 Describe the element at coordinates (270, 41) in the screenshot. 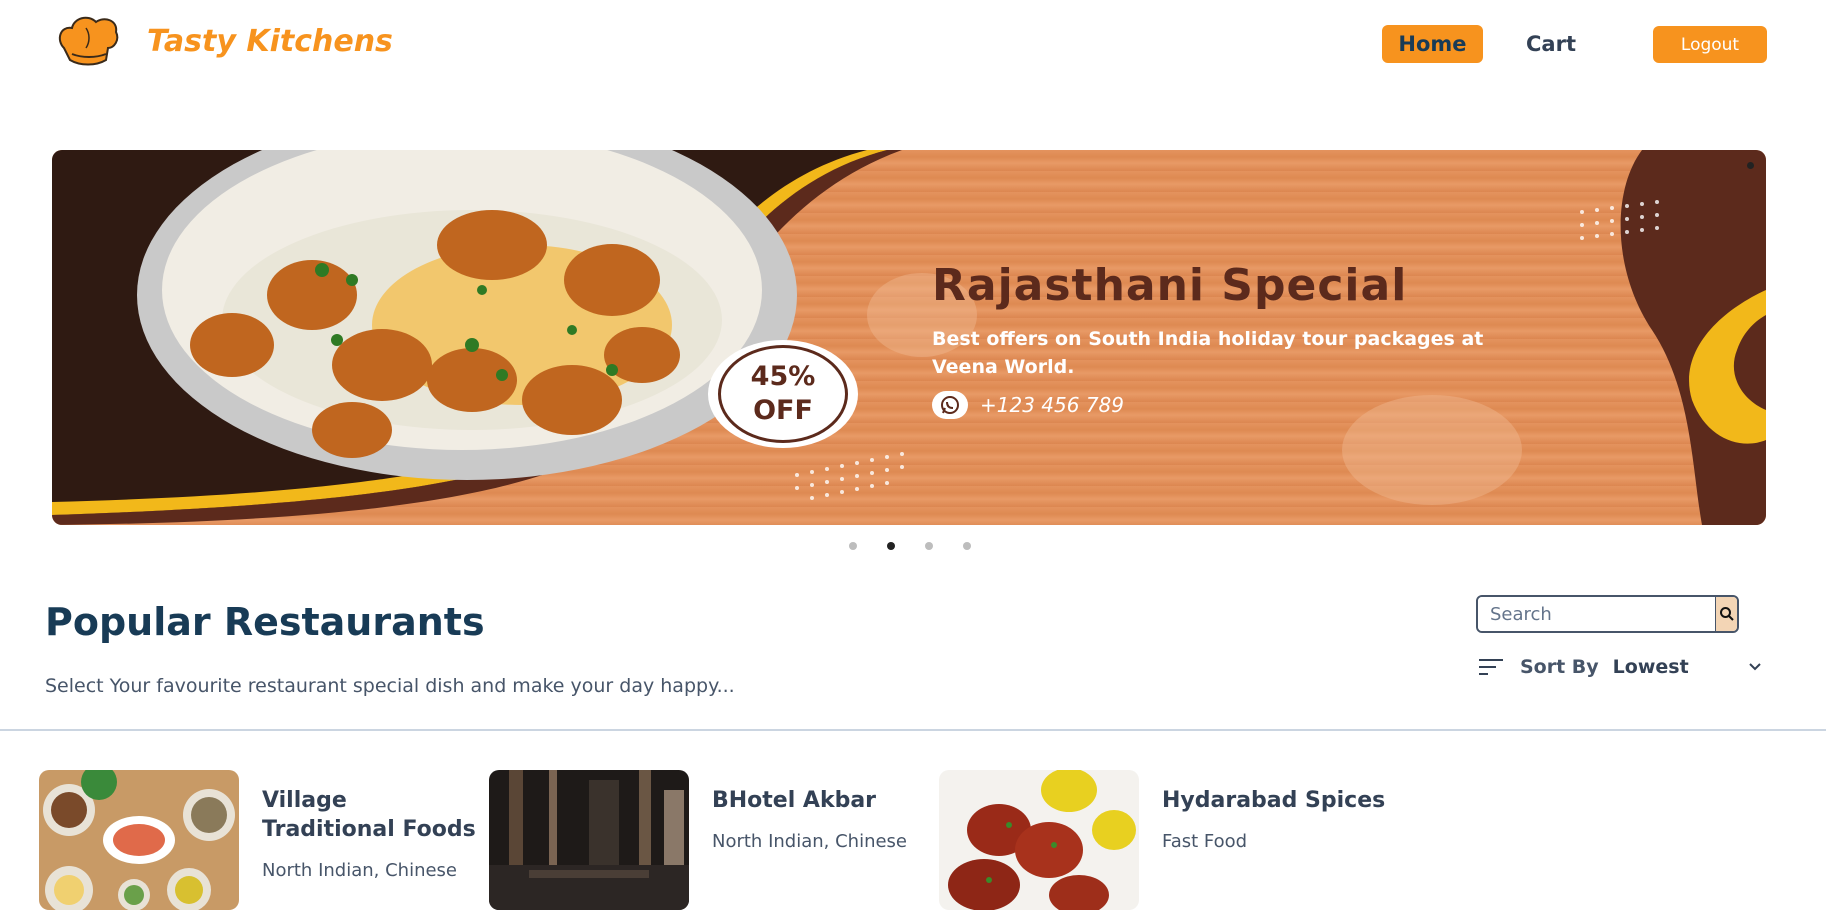

I see `brand-name: Tasty Kitchens` at that location.